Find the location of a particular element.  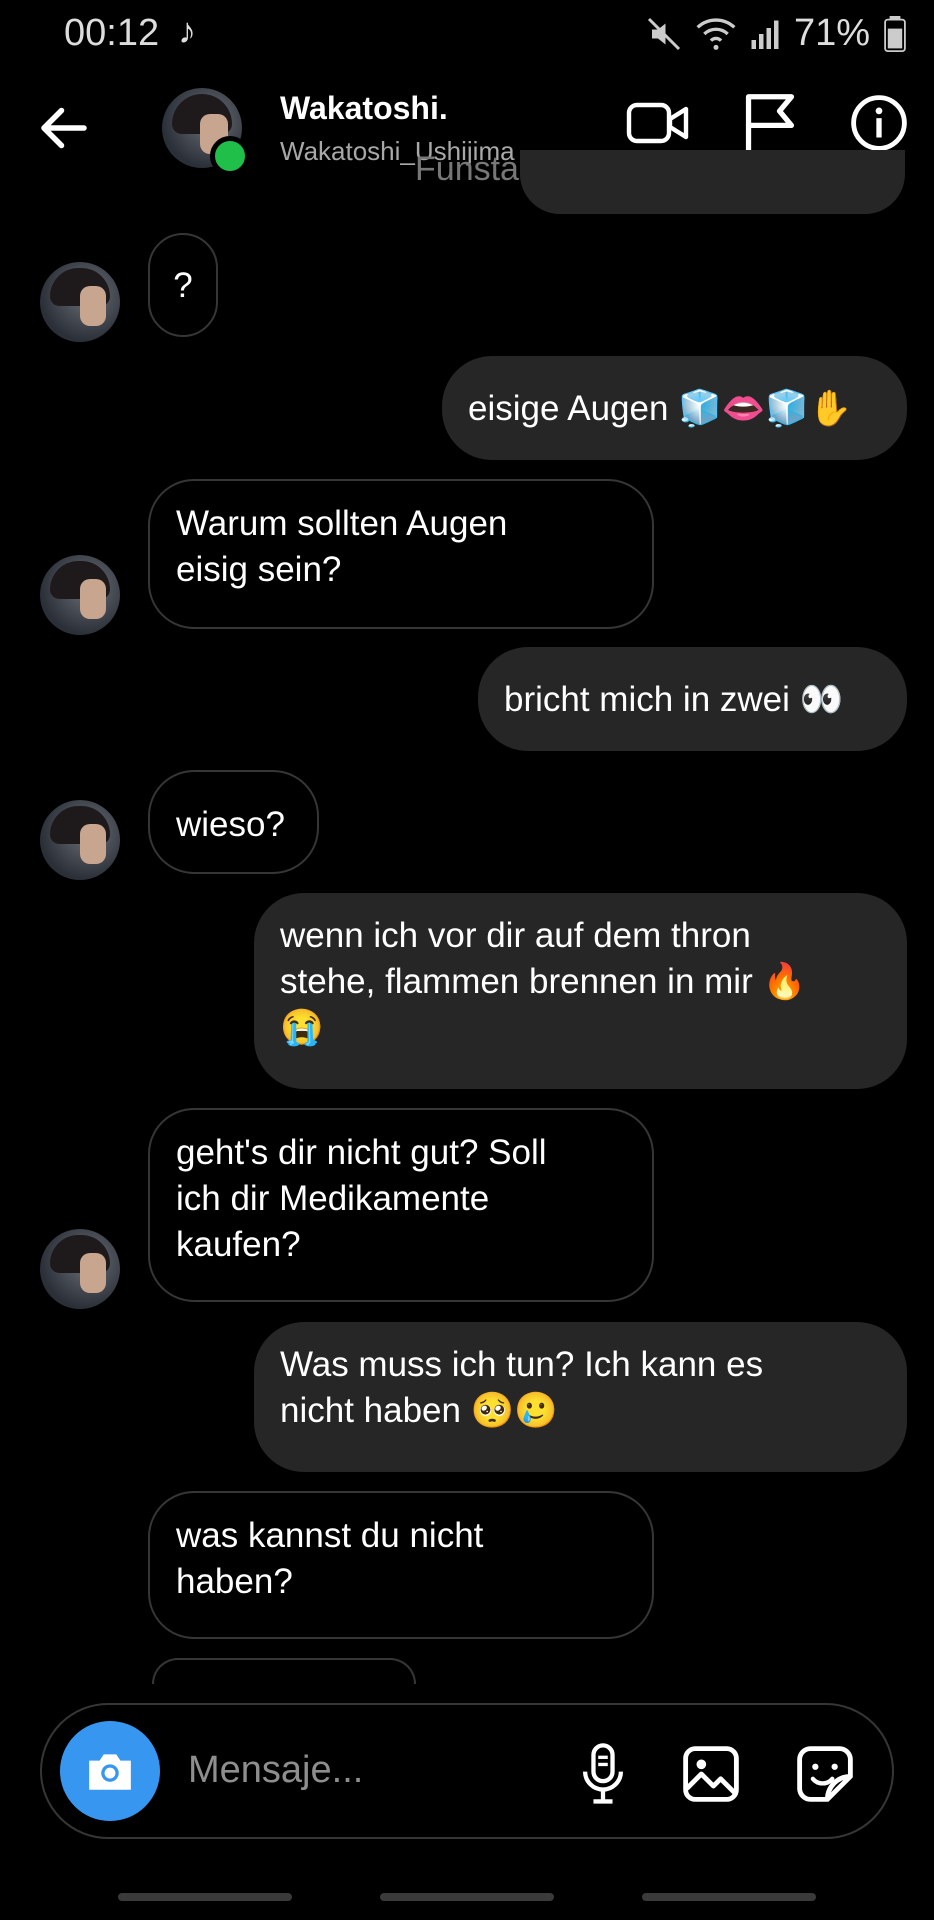

battery-percent: 71% is located at coordinates (831, 33).